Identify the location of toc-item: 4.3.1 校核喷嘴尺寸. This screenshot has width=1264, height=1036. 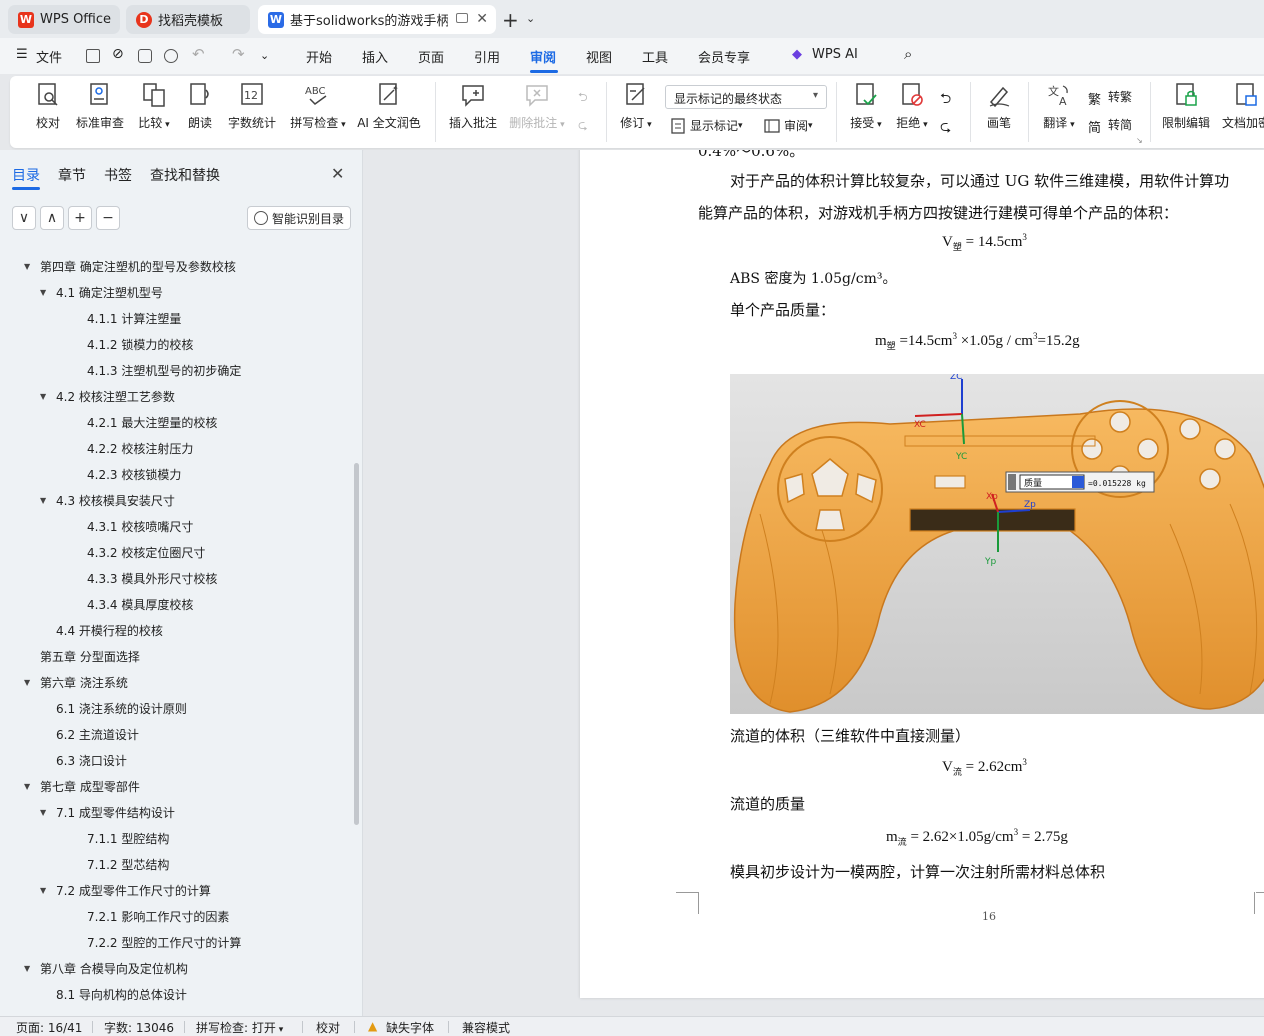
(140, 526).